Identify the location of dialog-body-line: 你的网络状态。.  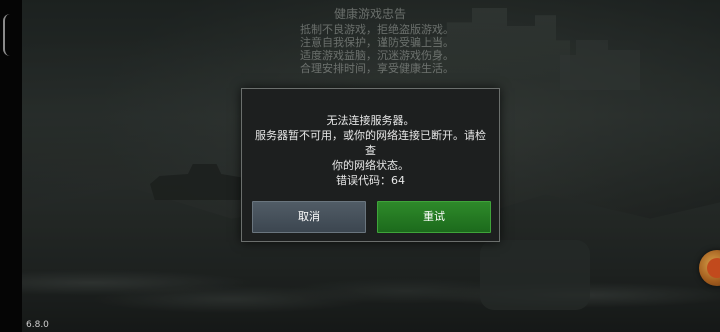
(370, 165).